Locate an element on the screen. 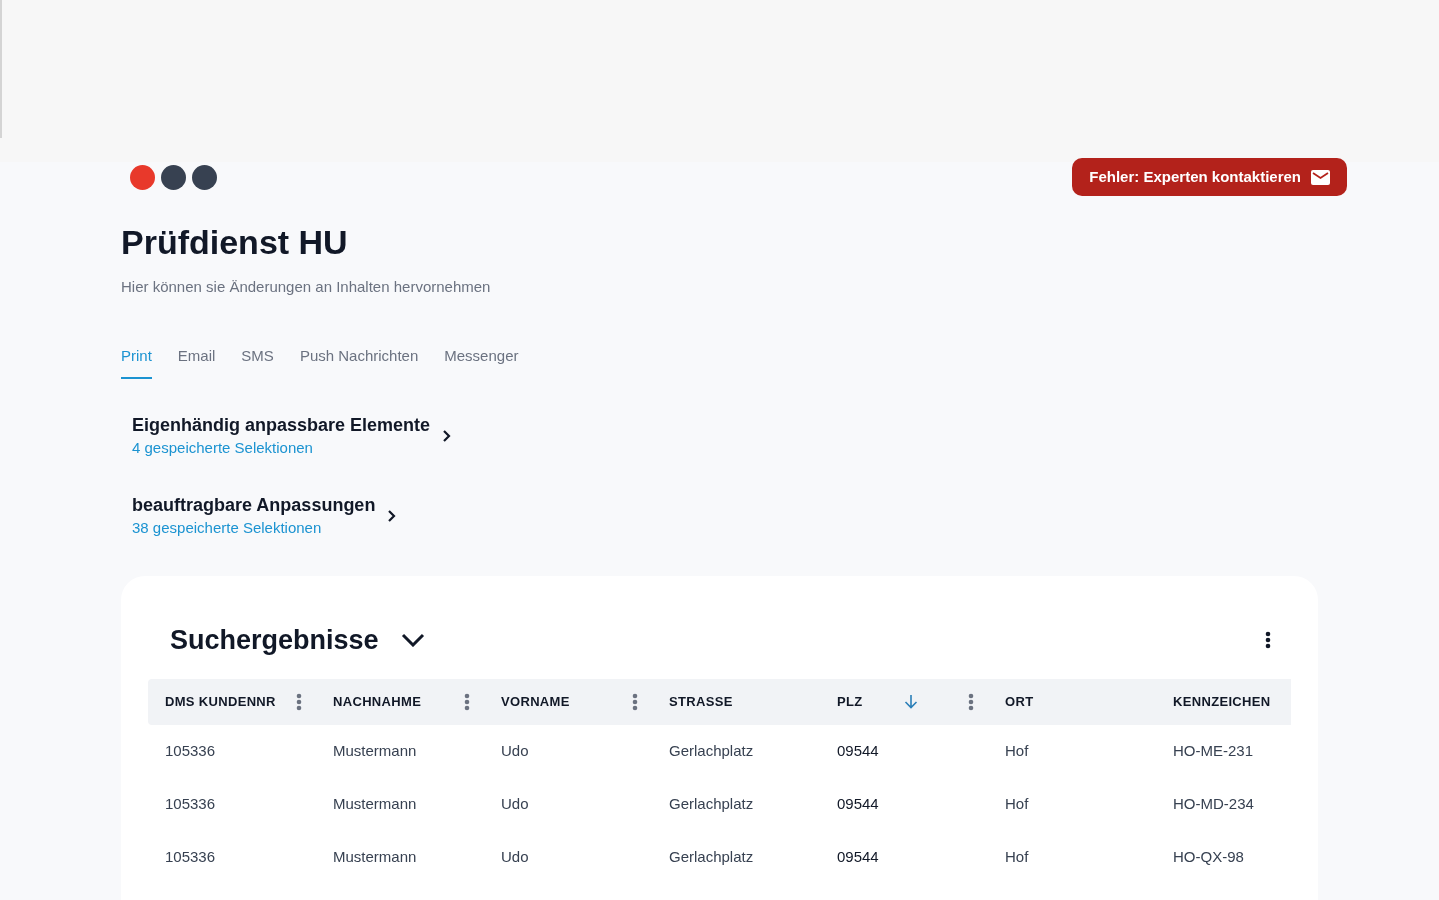 The height and width of the screenshot is (900, 1439). table-cell-text: HO-MD-234 is located at coordinates (1213, 803).